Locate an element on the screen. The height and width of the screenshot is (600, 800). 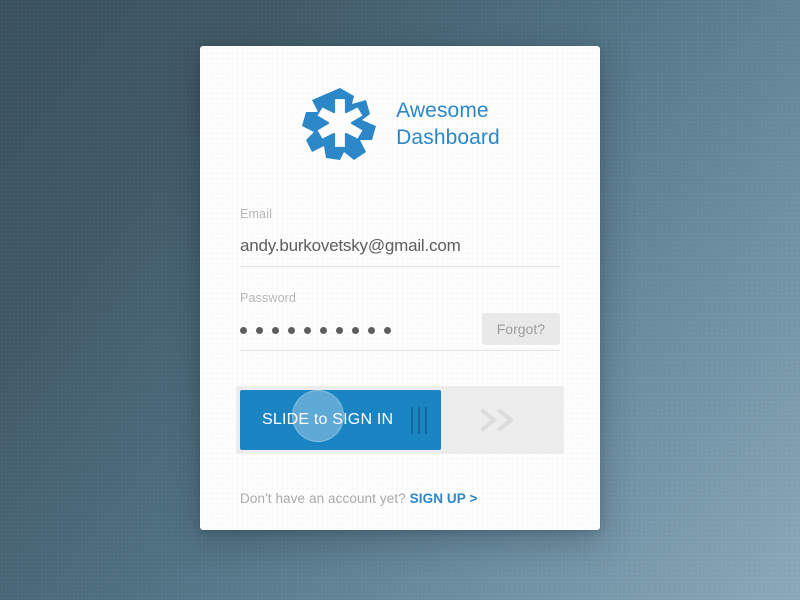
brand-title-line1: Awesome is located at coordinates (442, 110).